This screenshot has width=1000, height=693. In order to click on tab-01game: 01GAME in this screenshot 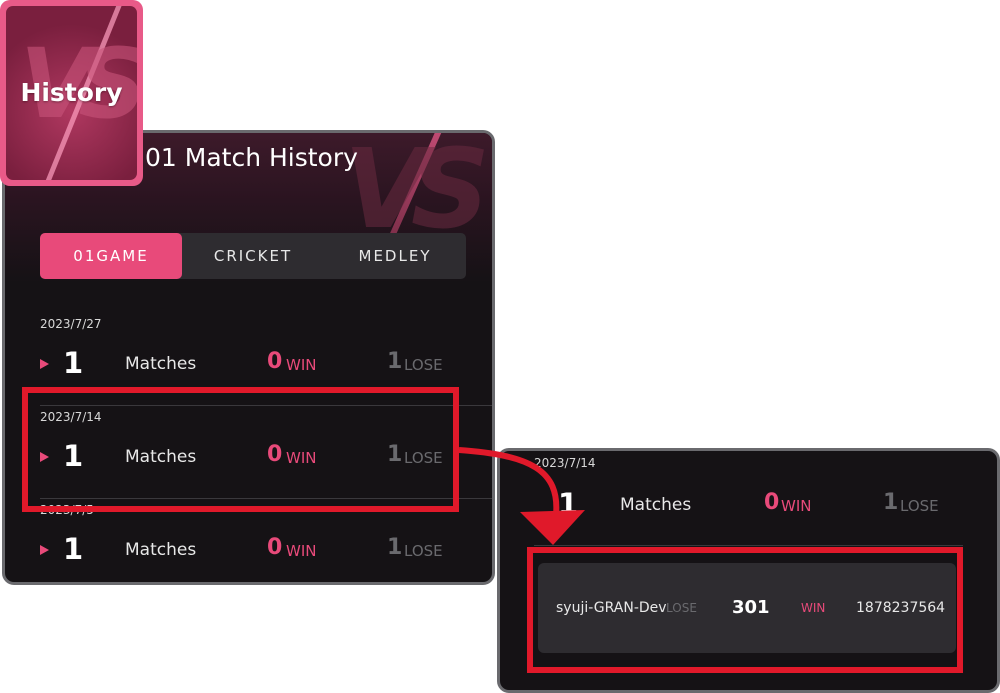, I will do `click(111, 256)`.